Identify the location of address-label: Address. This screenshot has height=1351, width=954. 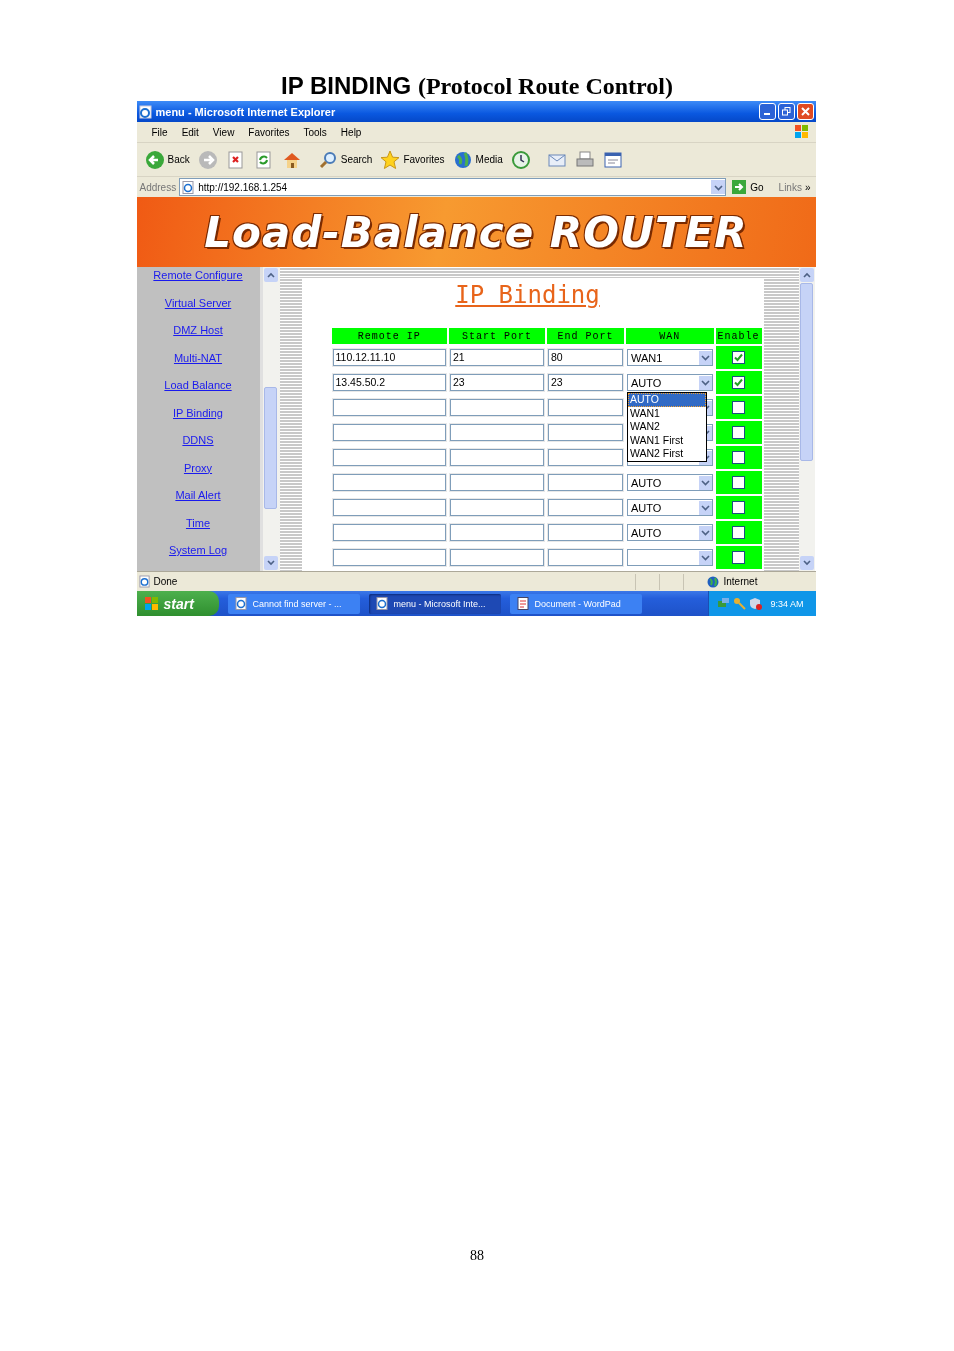
(158, 187).